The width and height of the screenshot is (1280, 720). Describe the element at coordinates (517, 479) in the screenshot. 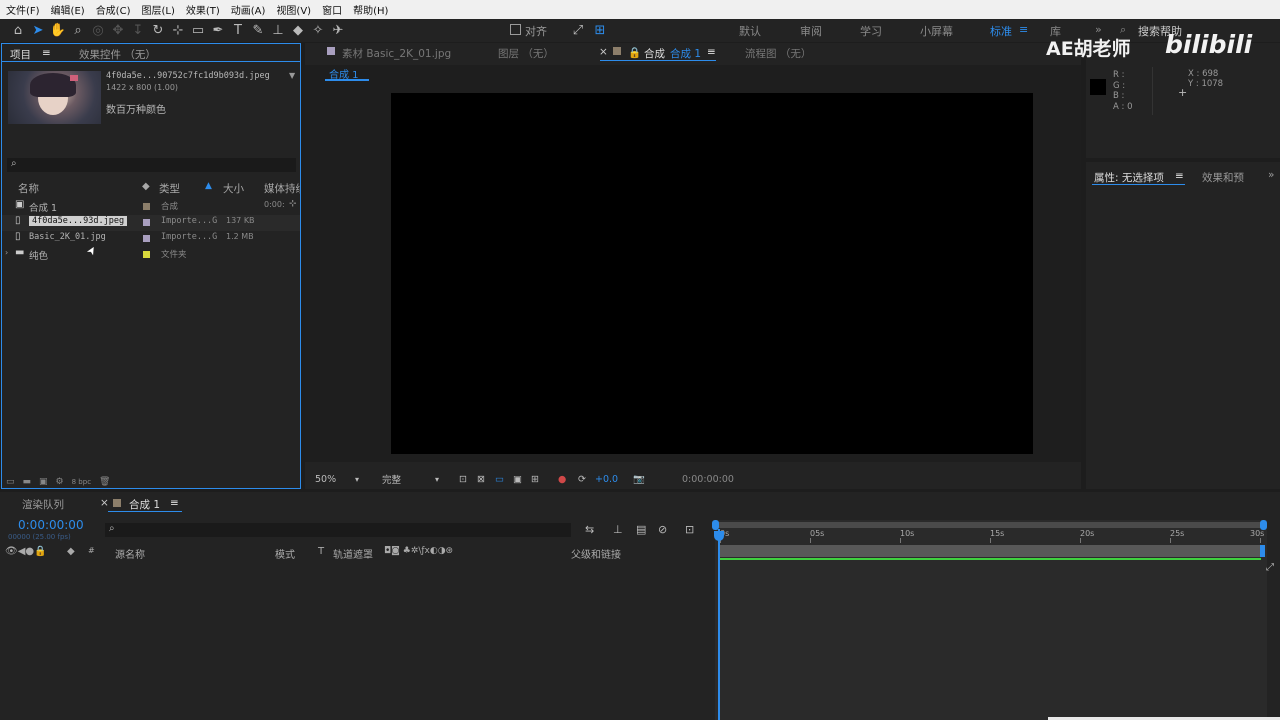

I see `region-of-interest-icon: ▣` at that location.